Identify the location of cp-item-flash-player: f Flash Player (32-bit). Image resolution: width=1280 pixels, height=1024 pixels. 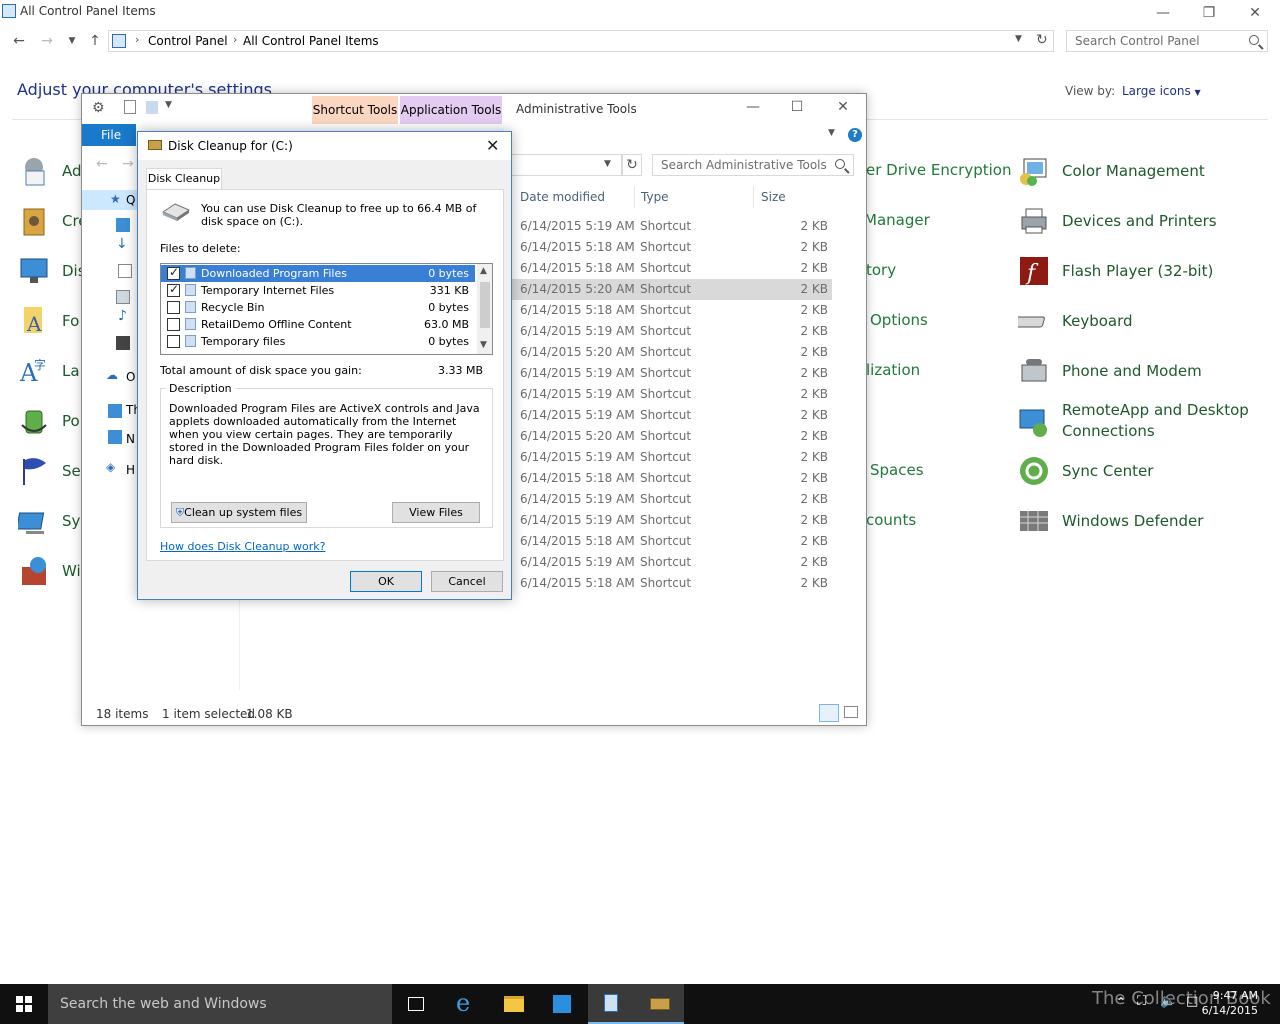
(1115, 271).